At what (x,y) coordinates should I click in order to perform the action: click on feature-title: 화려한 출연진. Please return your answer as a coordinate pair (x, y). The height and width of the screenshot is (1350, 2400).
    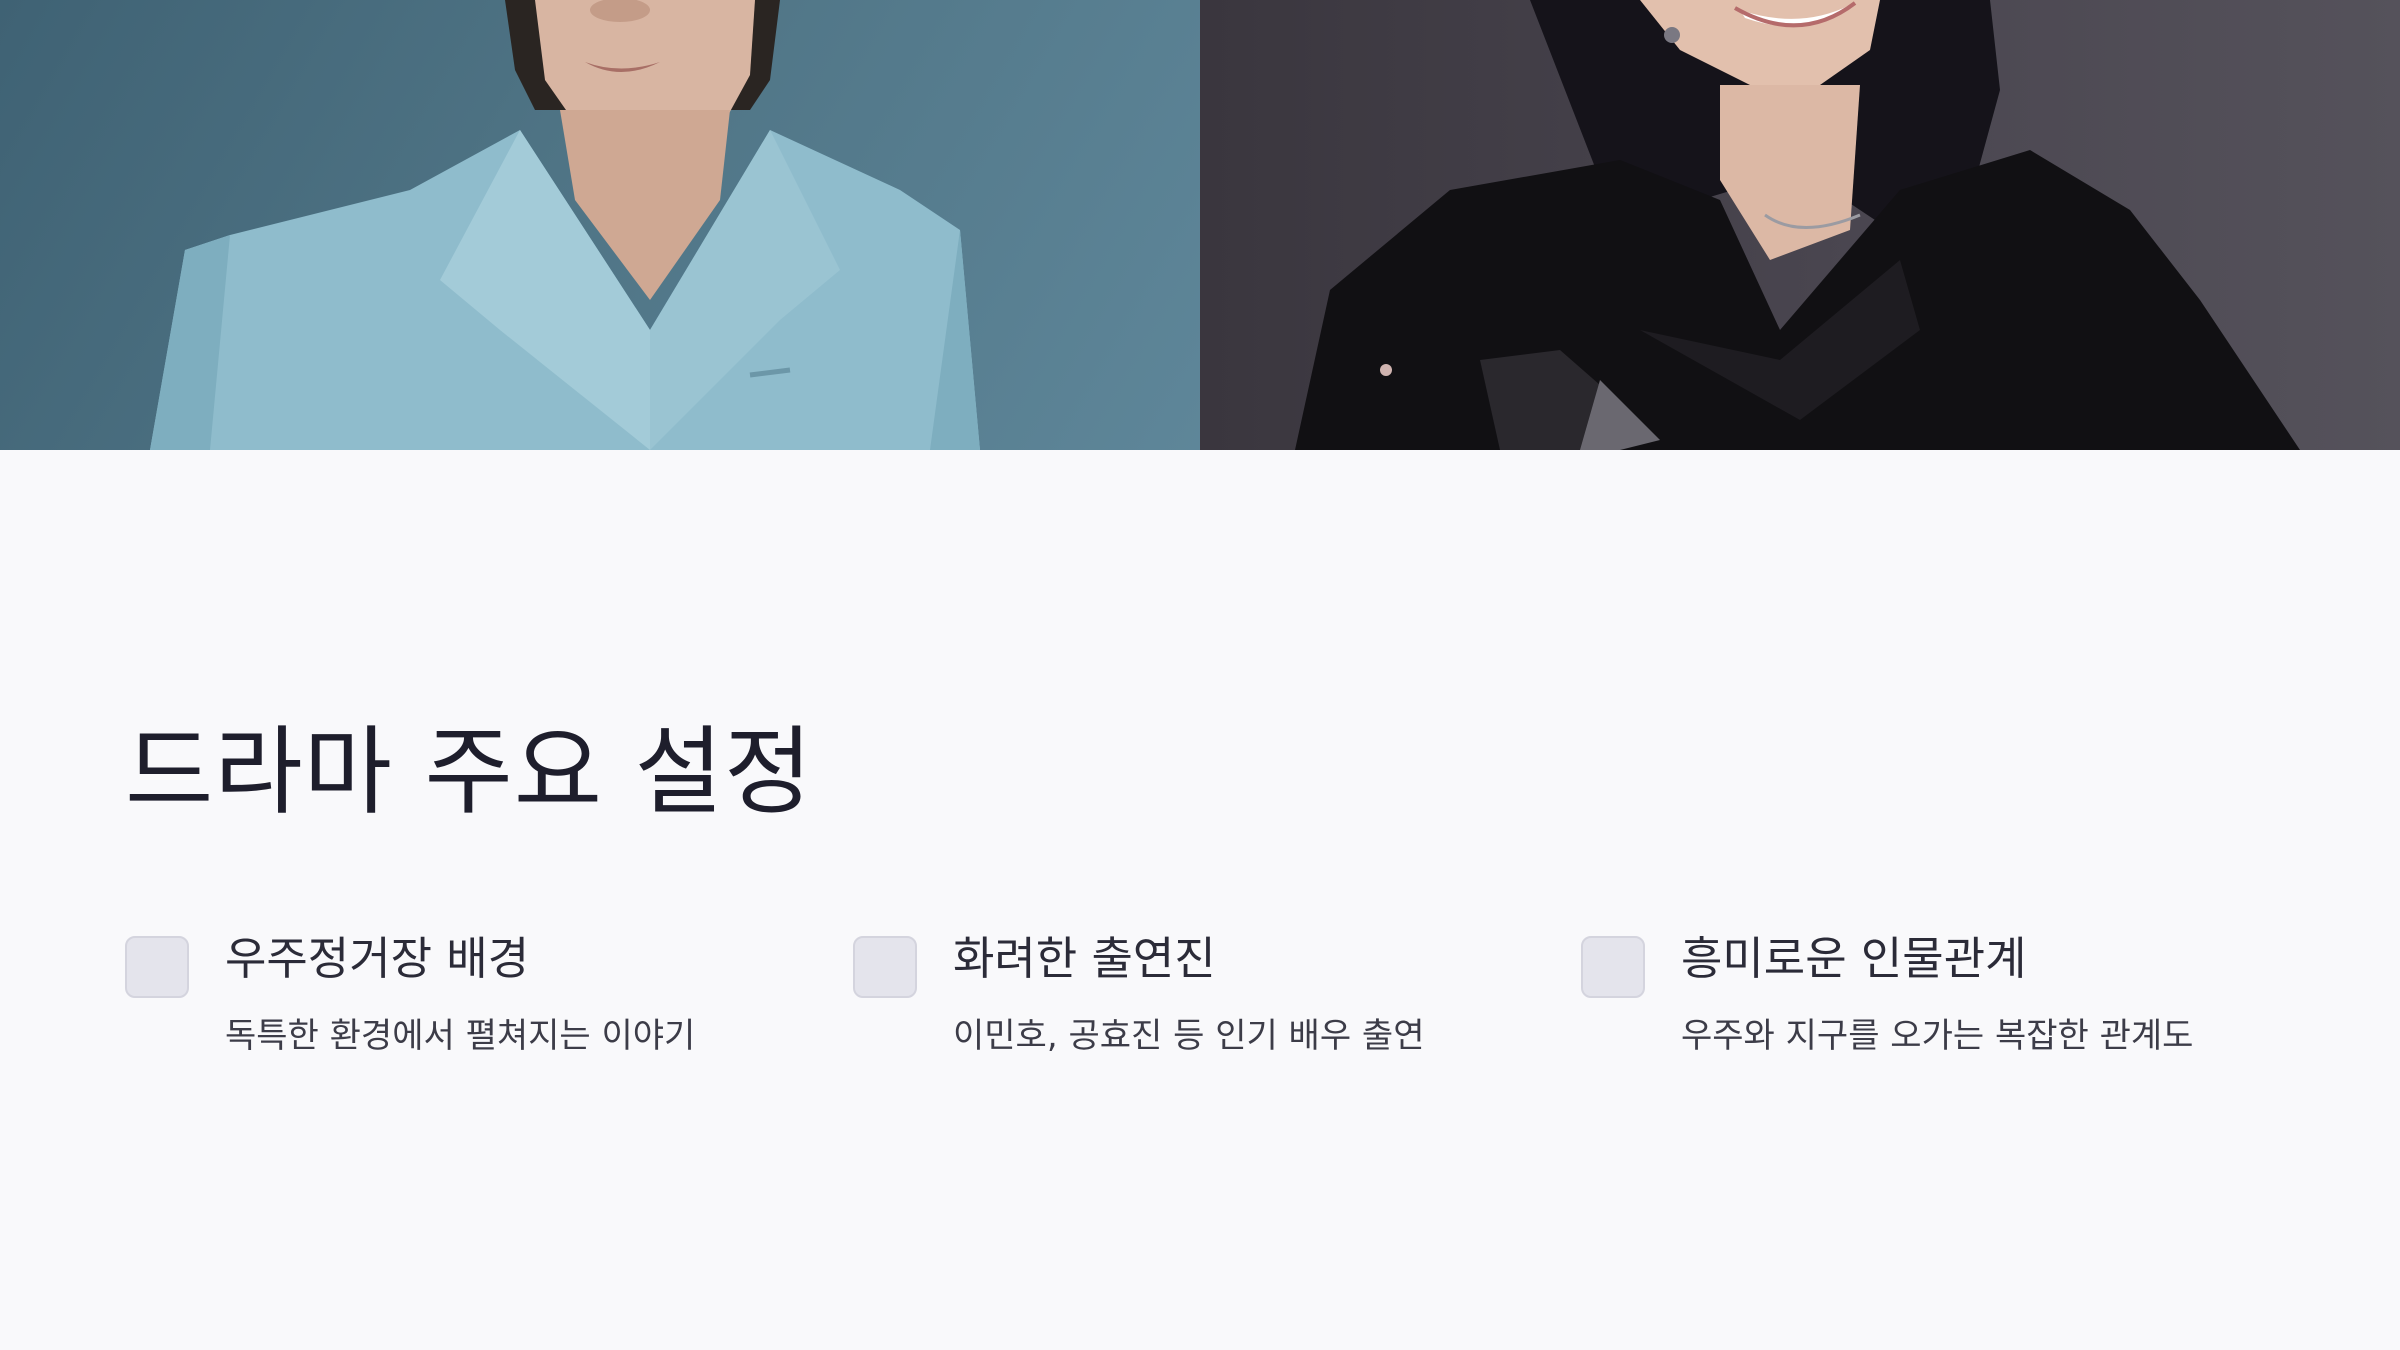
    Looking at the image, I should click on (1084, 958).